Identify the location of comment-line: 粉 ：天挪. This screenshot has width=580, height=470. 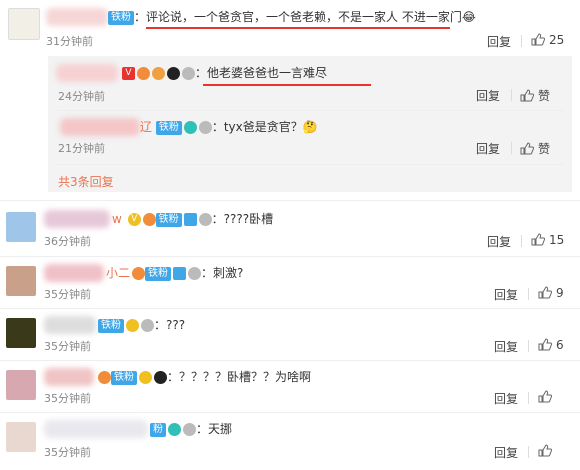
(191, 428).